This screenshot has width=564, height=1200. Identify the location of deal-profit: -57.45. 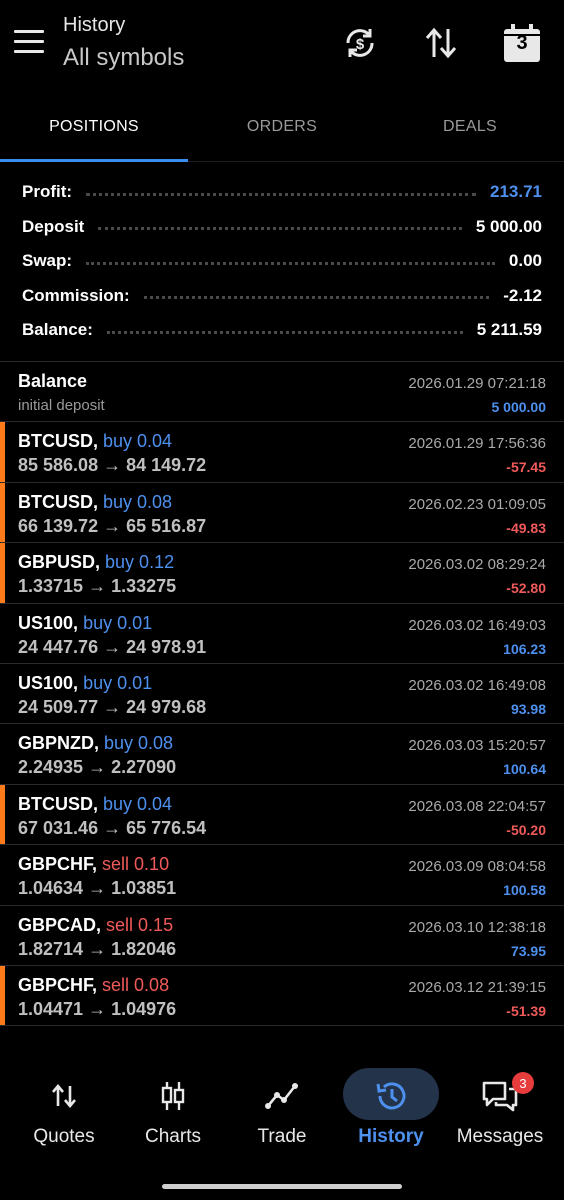
(526, 467).